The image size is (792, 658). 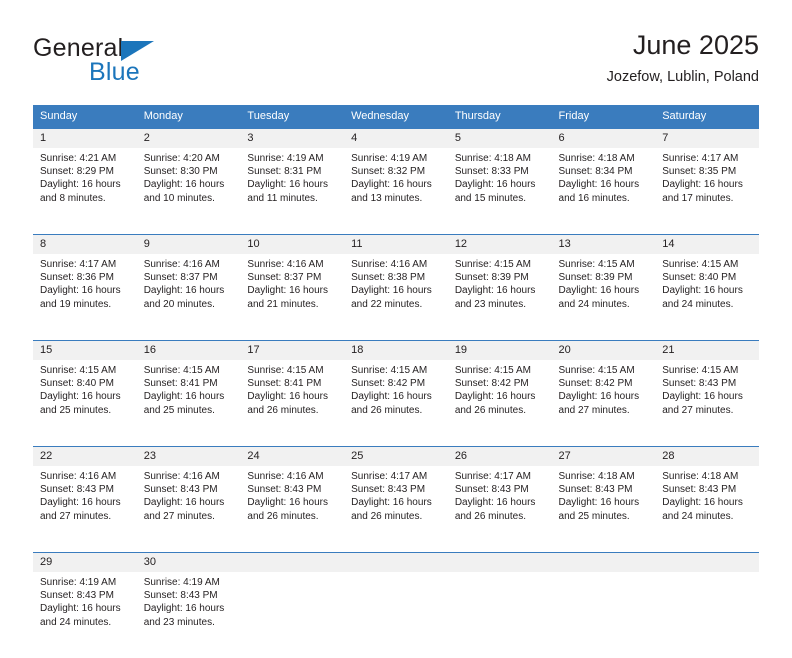 What do you see at coordinates (707, 457) in the screenshot?
I see `day-number: 28` at bounding box center [707, 457].